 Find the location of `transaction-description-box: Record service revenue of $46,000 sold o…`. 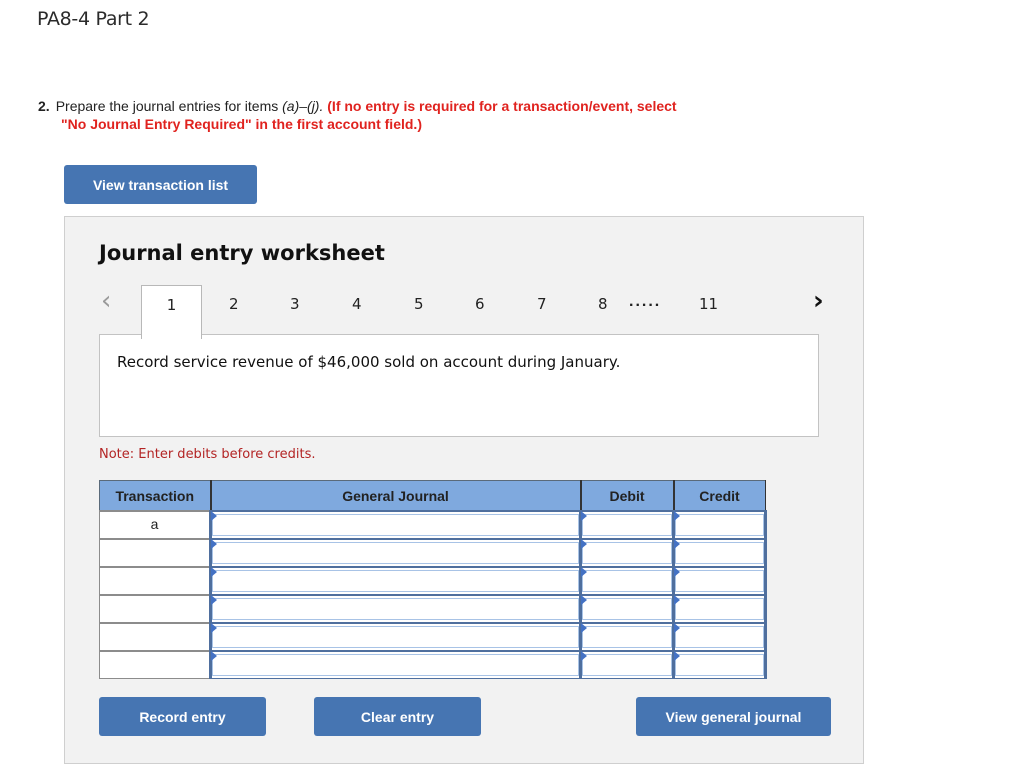

transaction-description-box: Record service revenue of $46,000 sold o… is located at coordinates (459, 385).